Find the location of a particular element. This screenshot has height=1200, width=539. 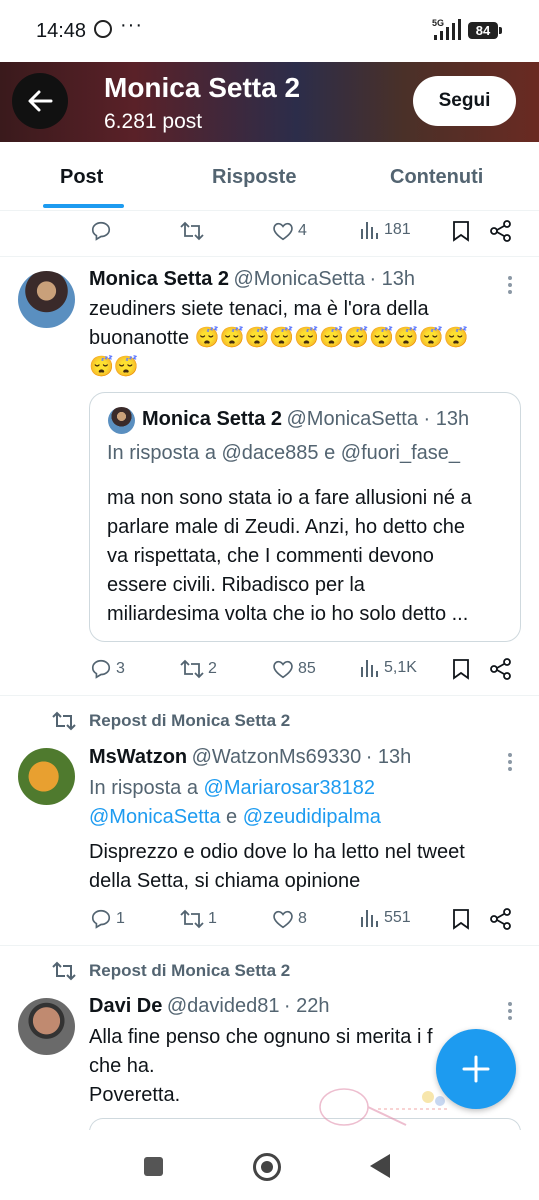

tab-risposte: Risposte is located at coordinates (254, 177).